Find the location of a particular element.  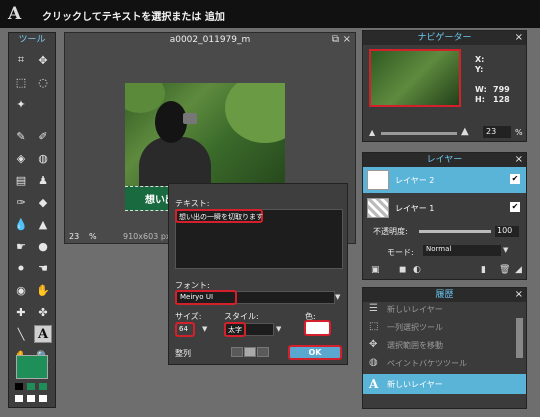

style-value: 太字 is located at coordinates (235, 330).